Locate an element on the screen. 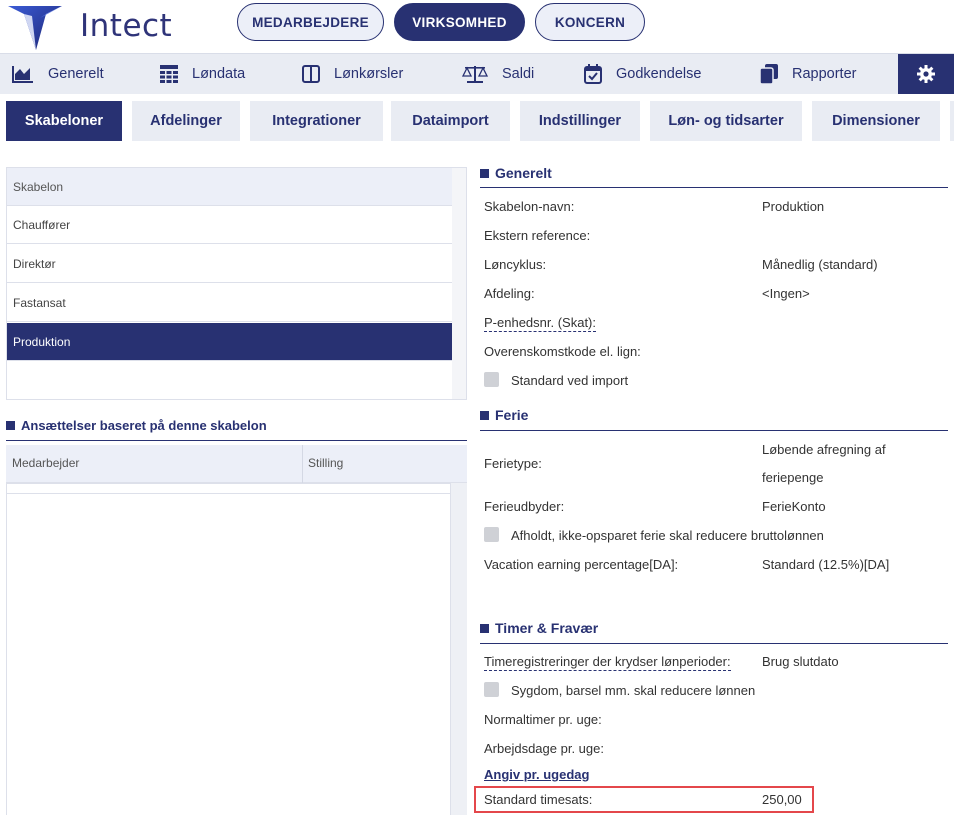 The image size is (954, 815). vacation-type-value-line2: feriepenge is located at coordinates (793, 477).